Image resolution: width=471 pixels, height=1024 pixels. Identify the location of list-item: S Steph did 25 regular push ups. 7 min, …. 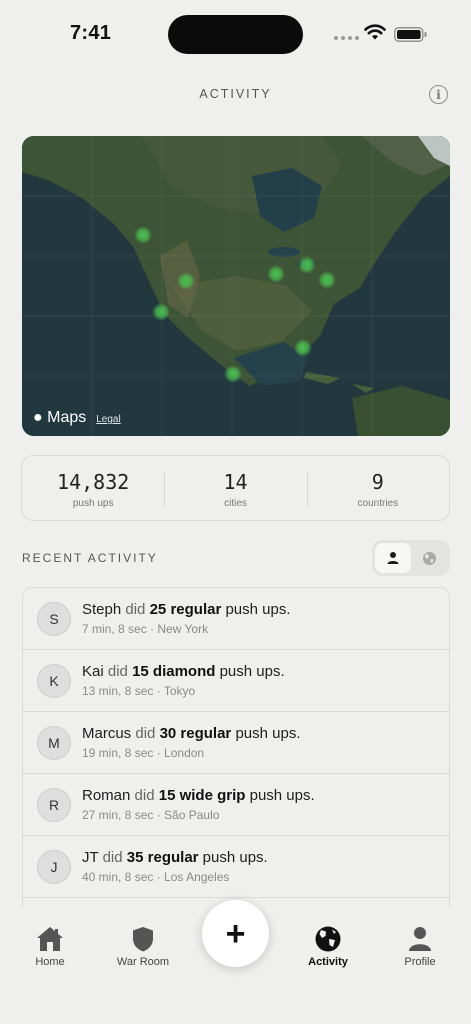
(236, 619).